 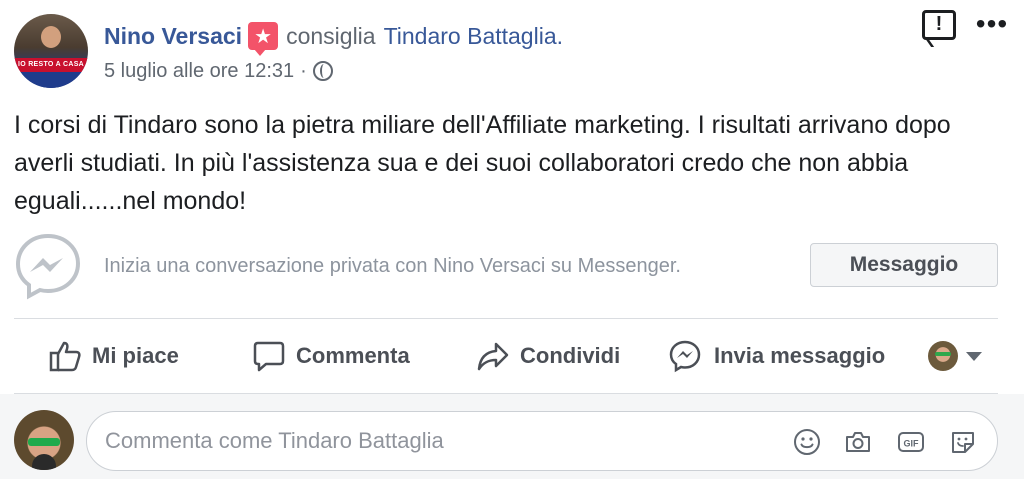 What do you see at coordinates (51, 65) in the screenshot?
I see `avatar-banner: IO RESTO A CASA` at bounding box center [51, 65].